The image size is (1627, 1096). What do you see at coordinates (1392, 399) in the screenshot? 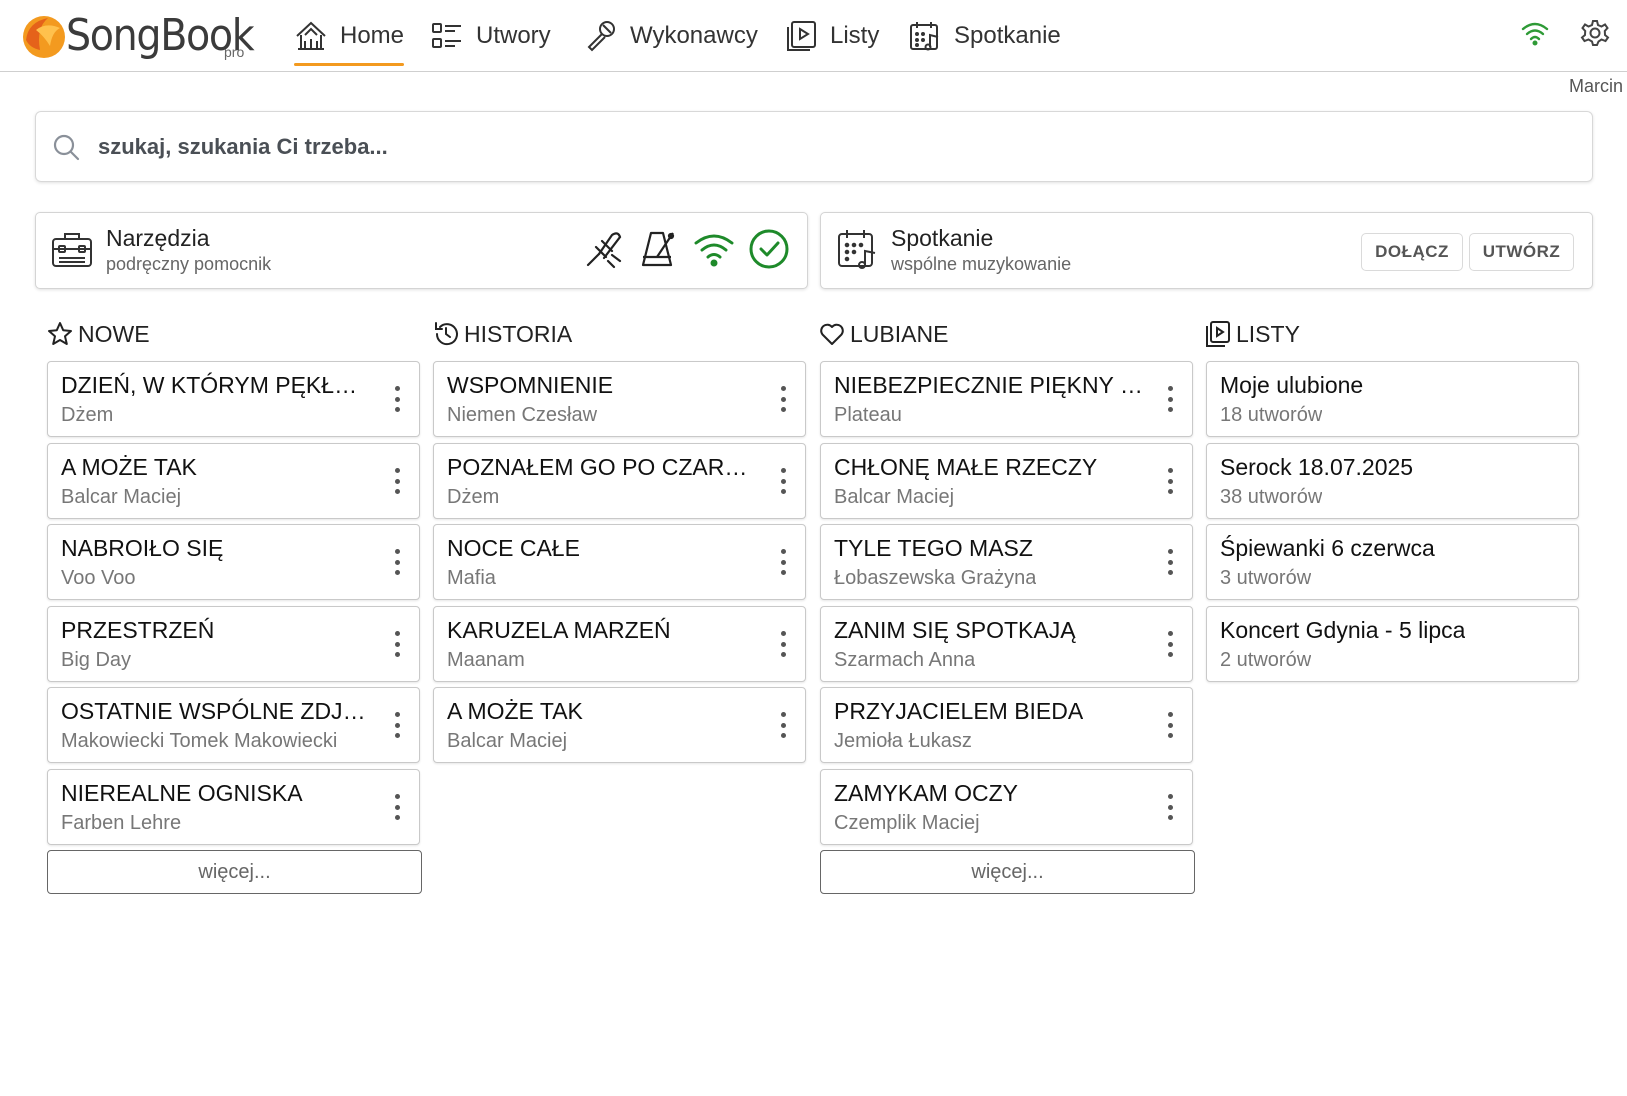
I see `playlist-card: Moje ulubione 18 utworów` at bounding box center [1392, 399].